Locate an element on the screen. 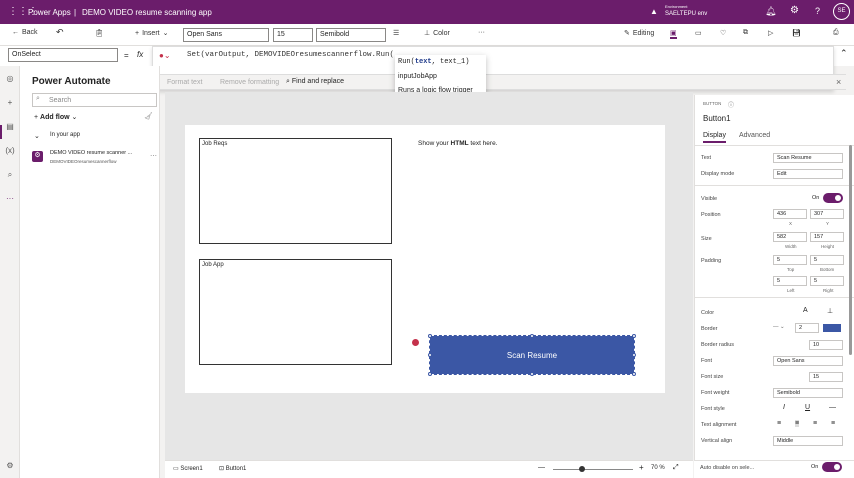 The image size is (854, 478). comment-icon: ▭ is located at coordinates (698, 33).